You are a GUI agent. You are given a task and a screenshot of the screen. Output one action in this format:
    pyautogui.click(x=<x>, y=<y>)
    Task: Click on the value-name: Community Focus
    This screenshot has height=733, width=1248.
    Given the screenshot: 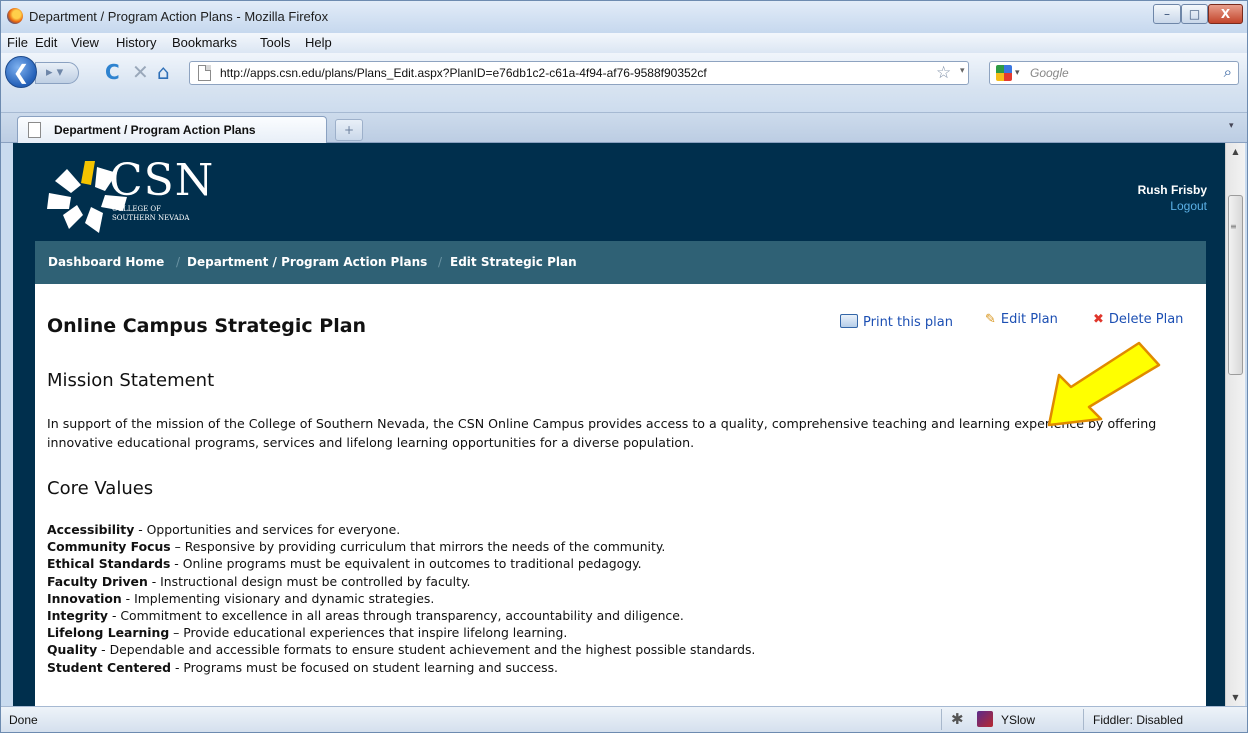 What is the action you would take?
    pyautogui.click(x=109, y=547)
    